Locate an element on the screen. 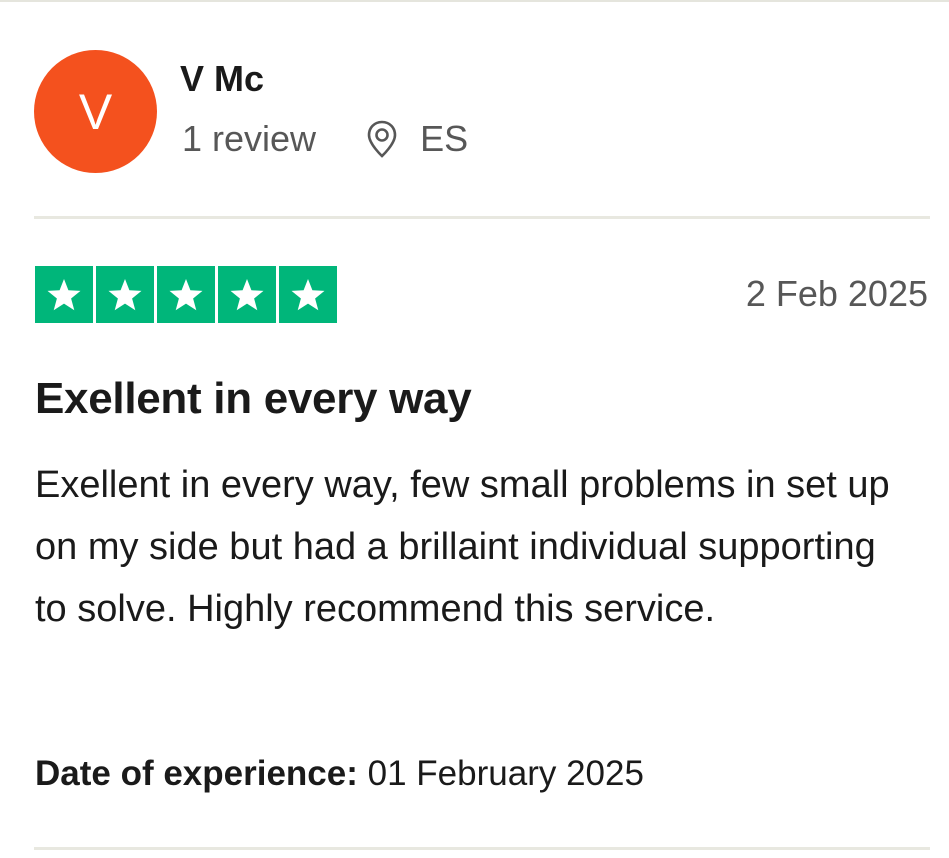 The height and width of the screenshot is (858, 949). star-rating is located at coordinates (186, 294).